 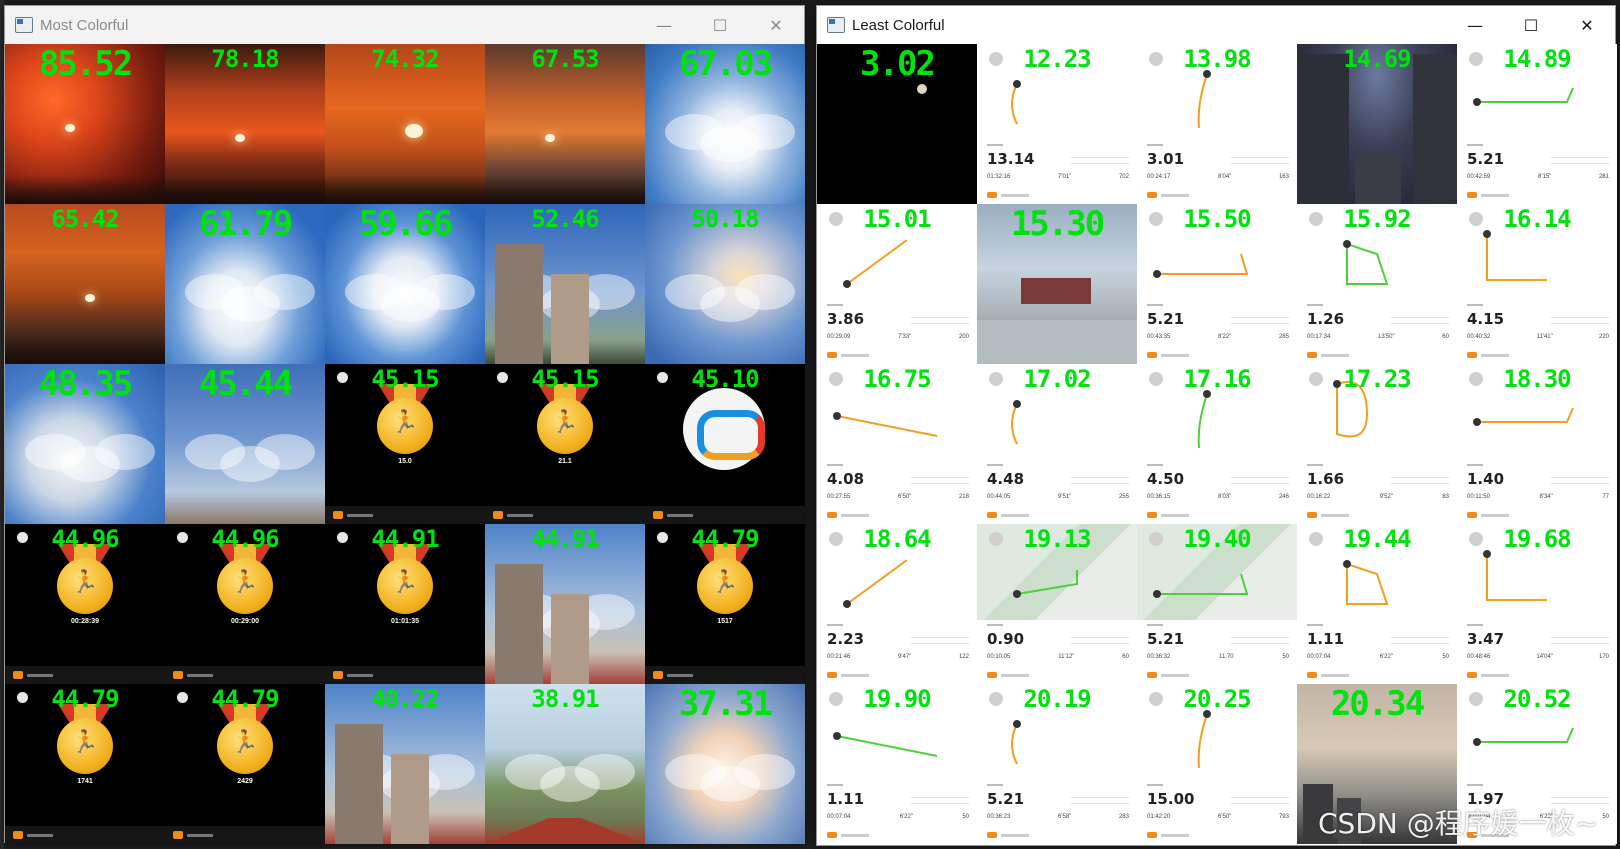 What do you see at coordinates (245, 444) in the screenshot?
I see `image-tile: 45.44` at bounding box center [245, 444].